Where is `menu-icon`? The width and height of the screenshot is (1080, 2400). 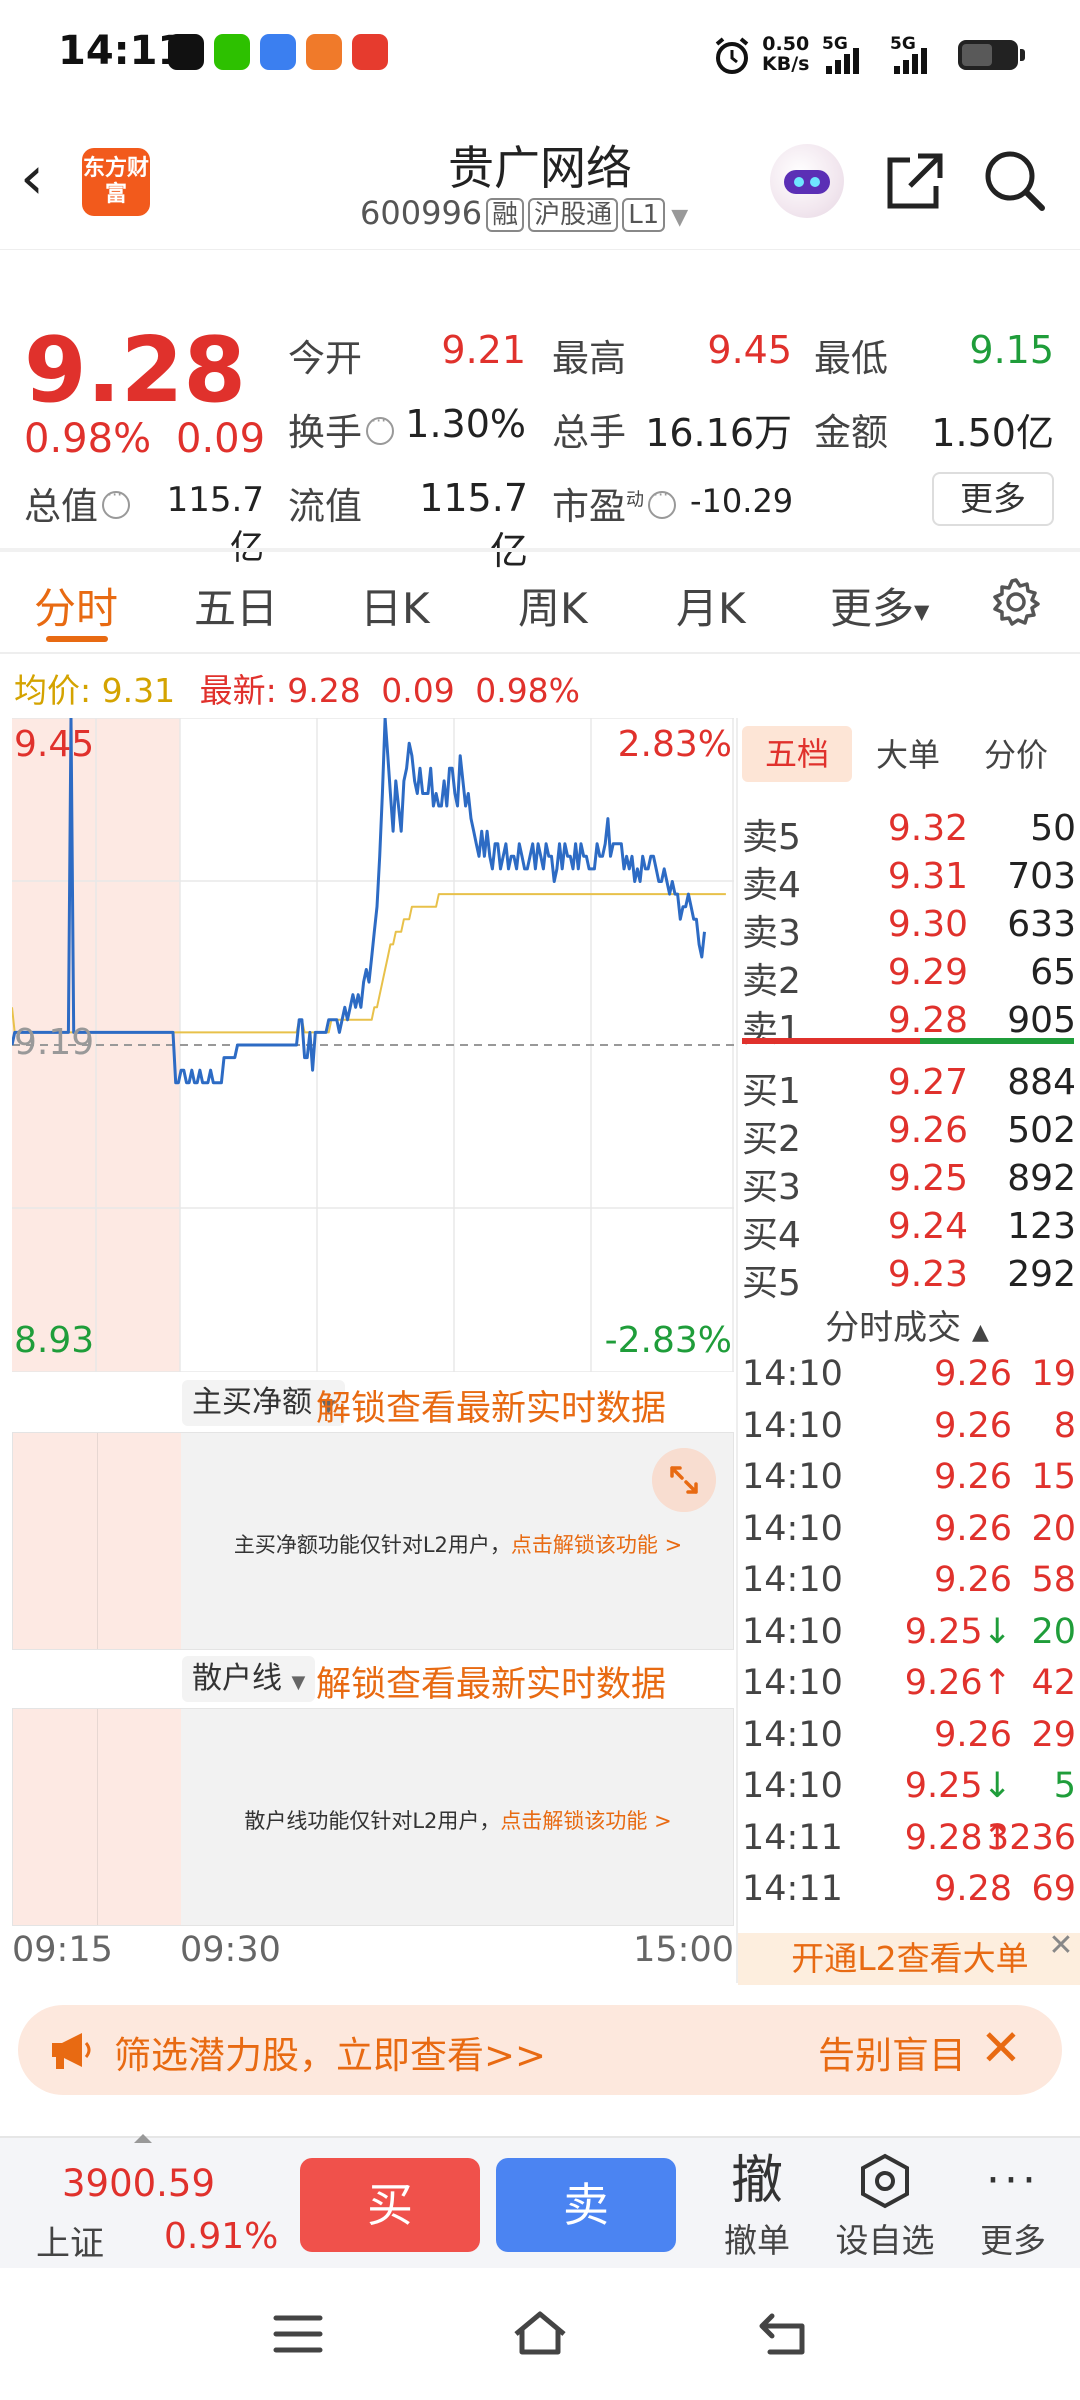 menu-icon is located at coordinates (298, 2334).